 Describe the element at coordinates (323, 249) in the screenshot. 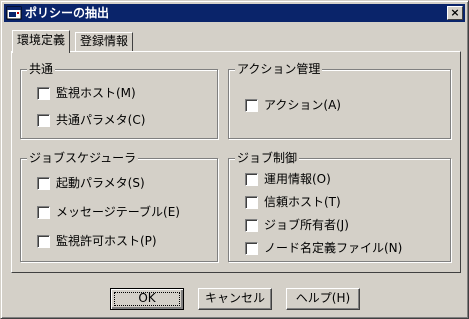

I see `checkbox-node-name-definition: ノード名定義ファイル(N)` at that location.